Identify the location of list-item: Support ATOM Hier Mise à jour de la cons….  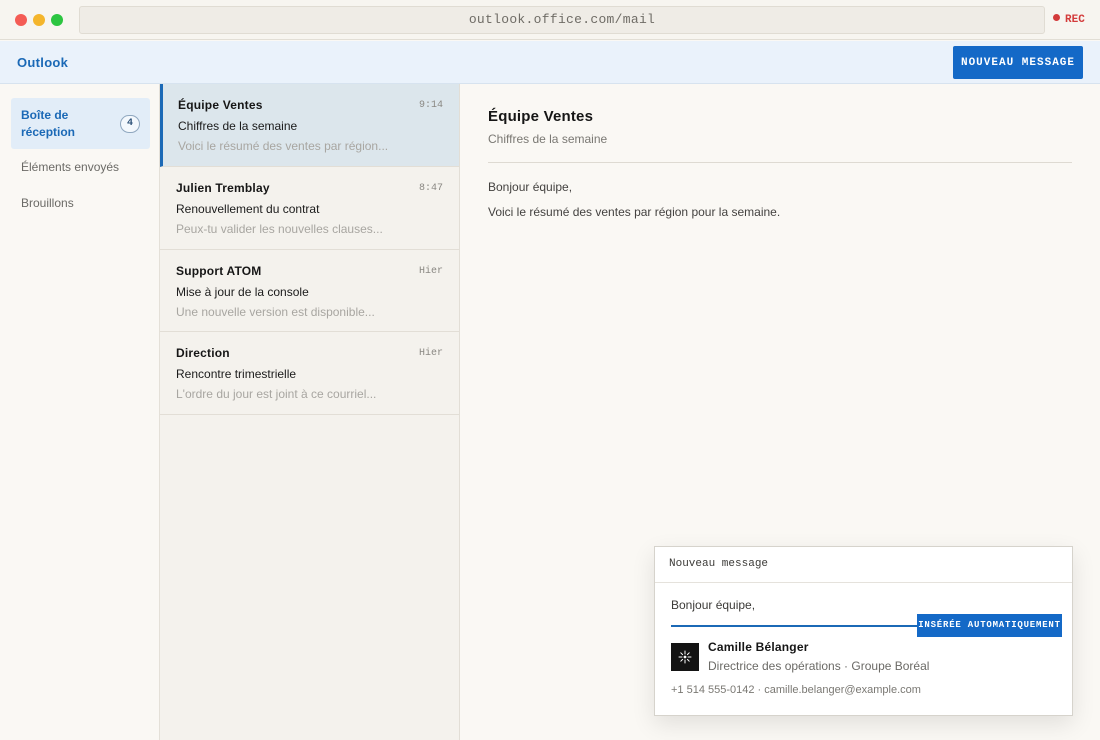
(309, 291).